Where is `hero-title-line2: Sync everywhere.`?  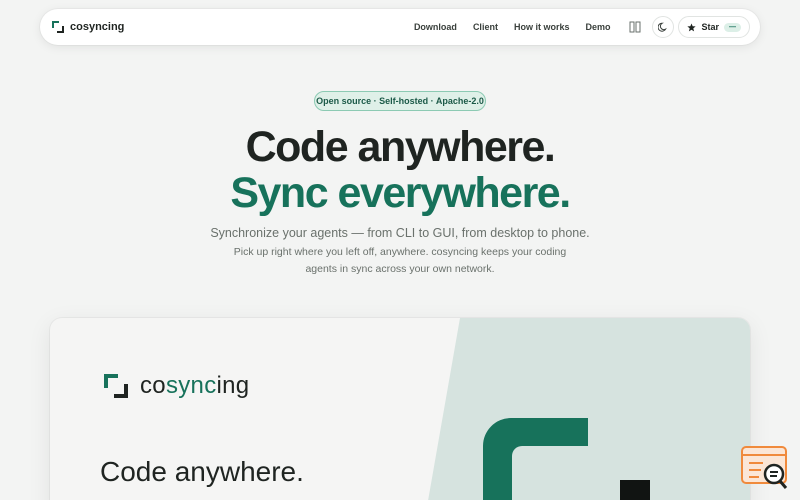 hero-title-line2: Sync everywhere. is located at coordinates (400, 193).